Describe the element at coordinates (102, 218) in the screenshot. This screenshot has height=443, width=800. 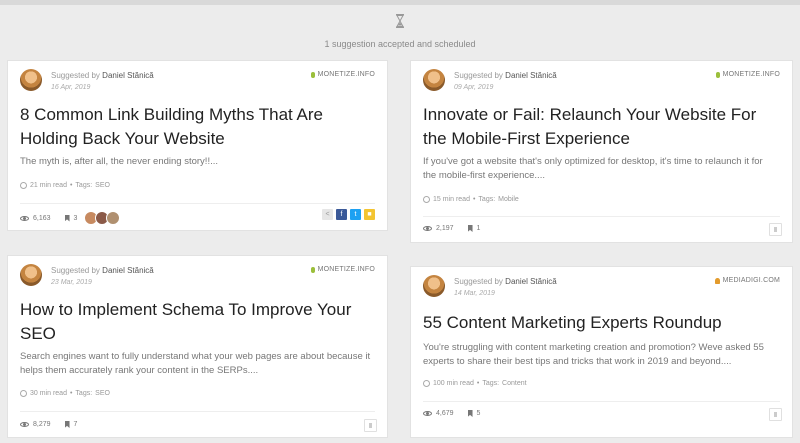
I see `reader-avatars` at that location.